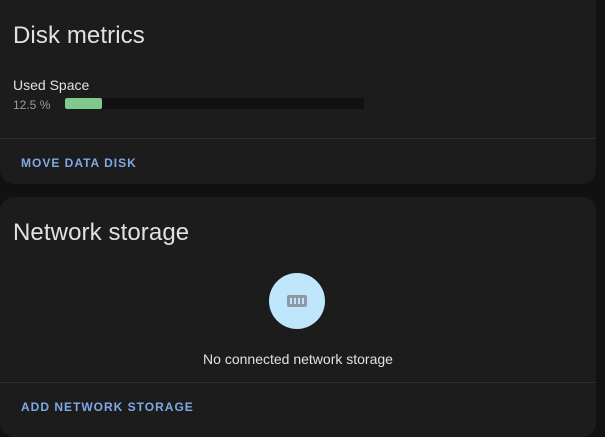  What do you see at coordinates (79, 163) in the screenshot?
I see `move-data-disk-button: MOVE DATA DISK` at bounding box center [79, 163].